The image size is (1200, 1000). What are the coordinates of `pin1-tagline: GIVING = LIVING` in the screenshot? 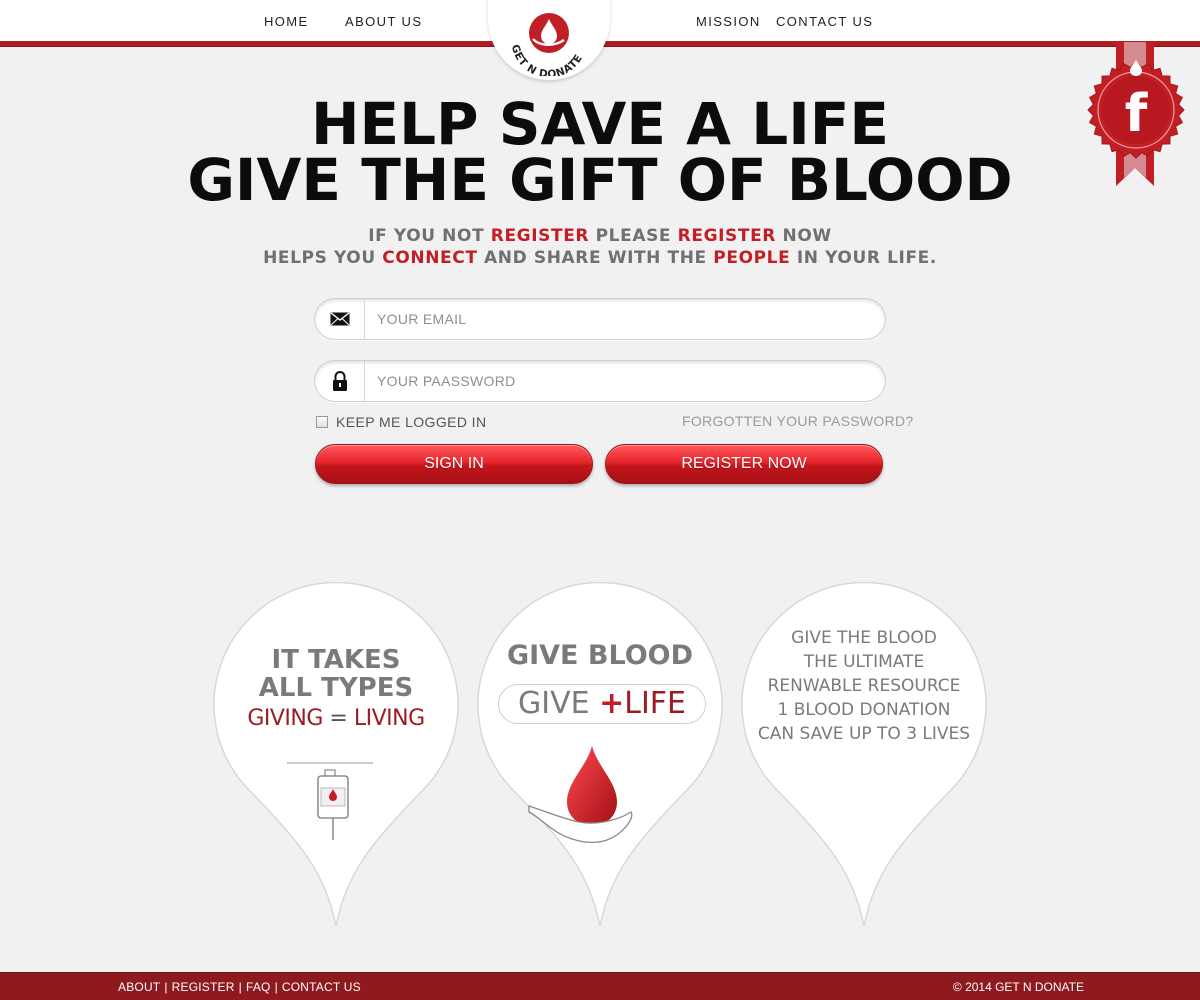 It's located at (336, 718).